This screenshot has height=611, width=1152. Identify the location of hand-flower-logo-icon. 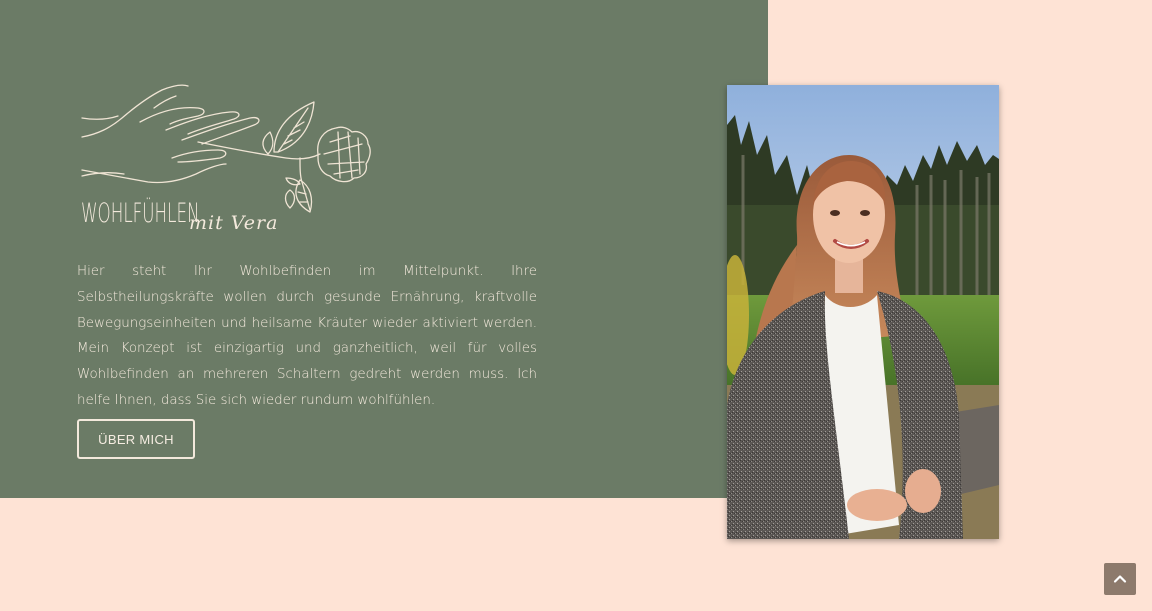
(226, 148).